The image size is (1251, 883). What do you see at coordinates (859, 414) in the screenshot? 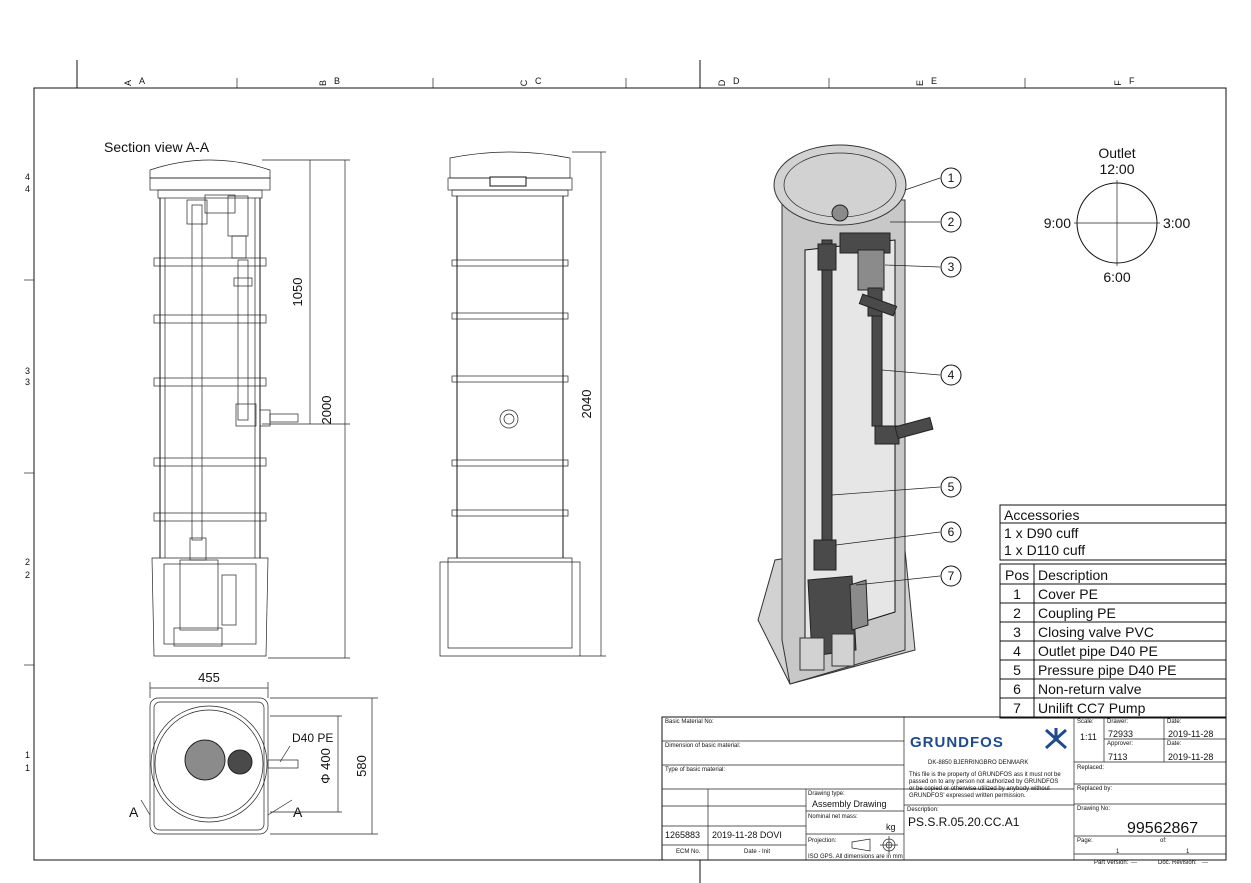
I see `isometric-view: 1 2 3 4 5 6 7` at bounding box center [859, 414].